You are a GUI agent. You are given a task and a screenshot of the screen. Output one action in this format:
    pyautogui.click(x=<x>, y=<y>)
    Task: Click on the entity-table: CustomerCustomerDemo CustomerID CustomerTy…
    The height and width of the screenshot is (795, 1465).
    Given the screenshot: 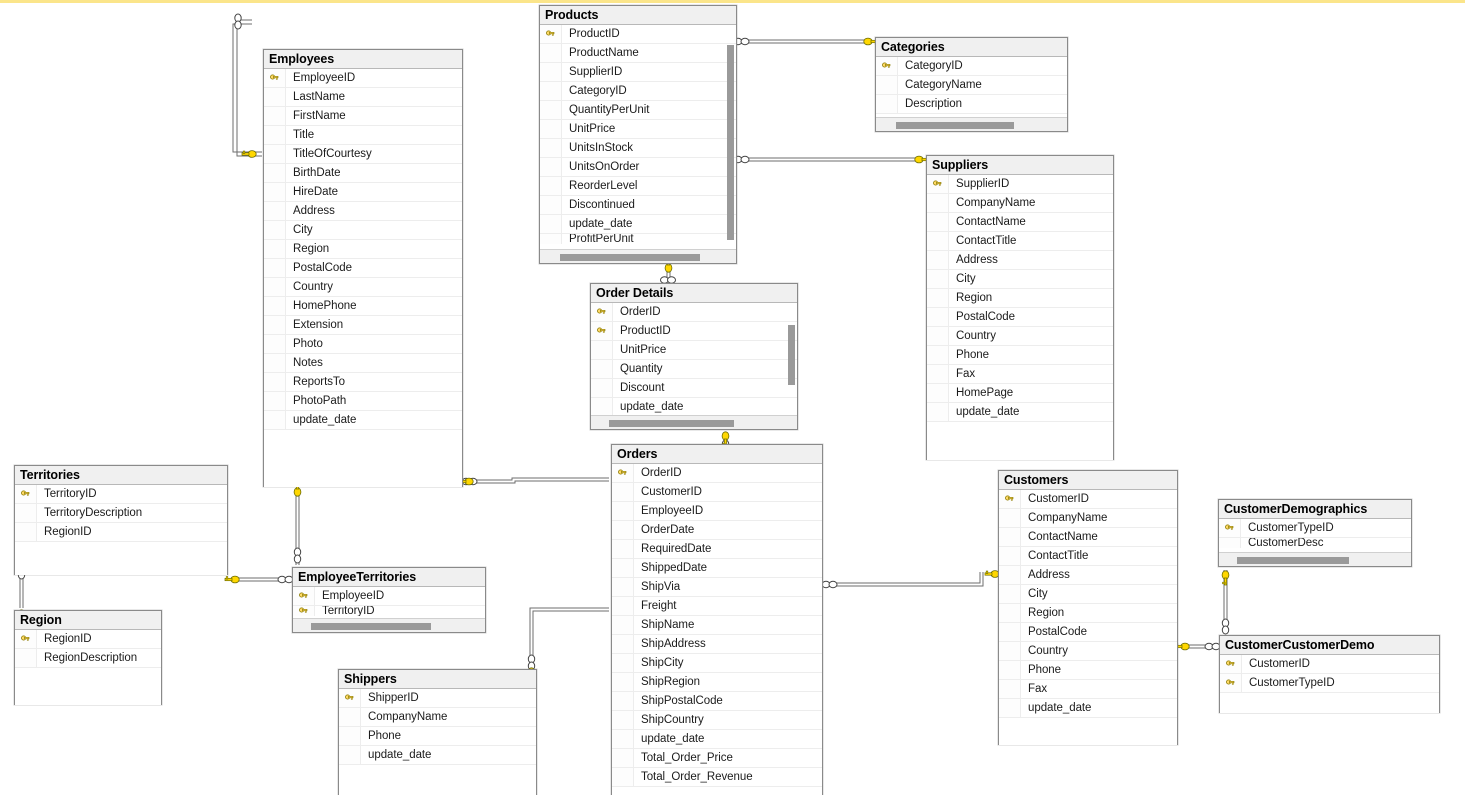 What is the action you would take?
    pyautogui.click(x=1329, y=674)
    